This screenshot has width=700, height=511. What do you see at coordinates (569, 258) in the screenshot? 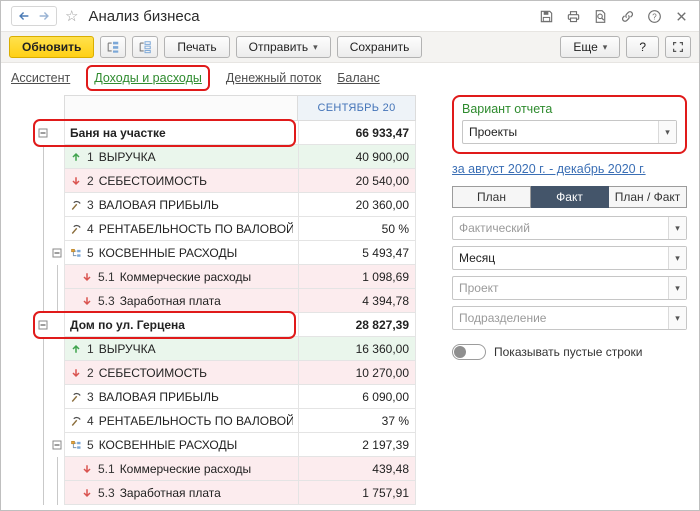
I see `period-detail-field: Месяц ▾` at bounding box center [569, 258].